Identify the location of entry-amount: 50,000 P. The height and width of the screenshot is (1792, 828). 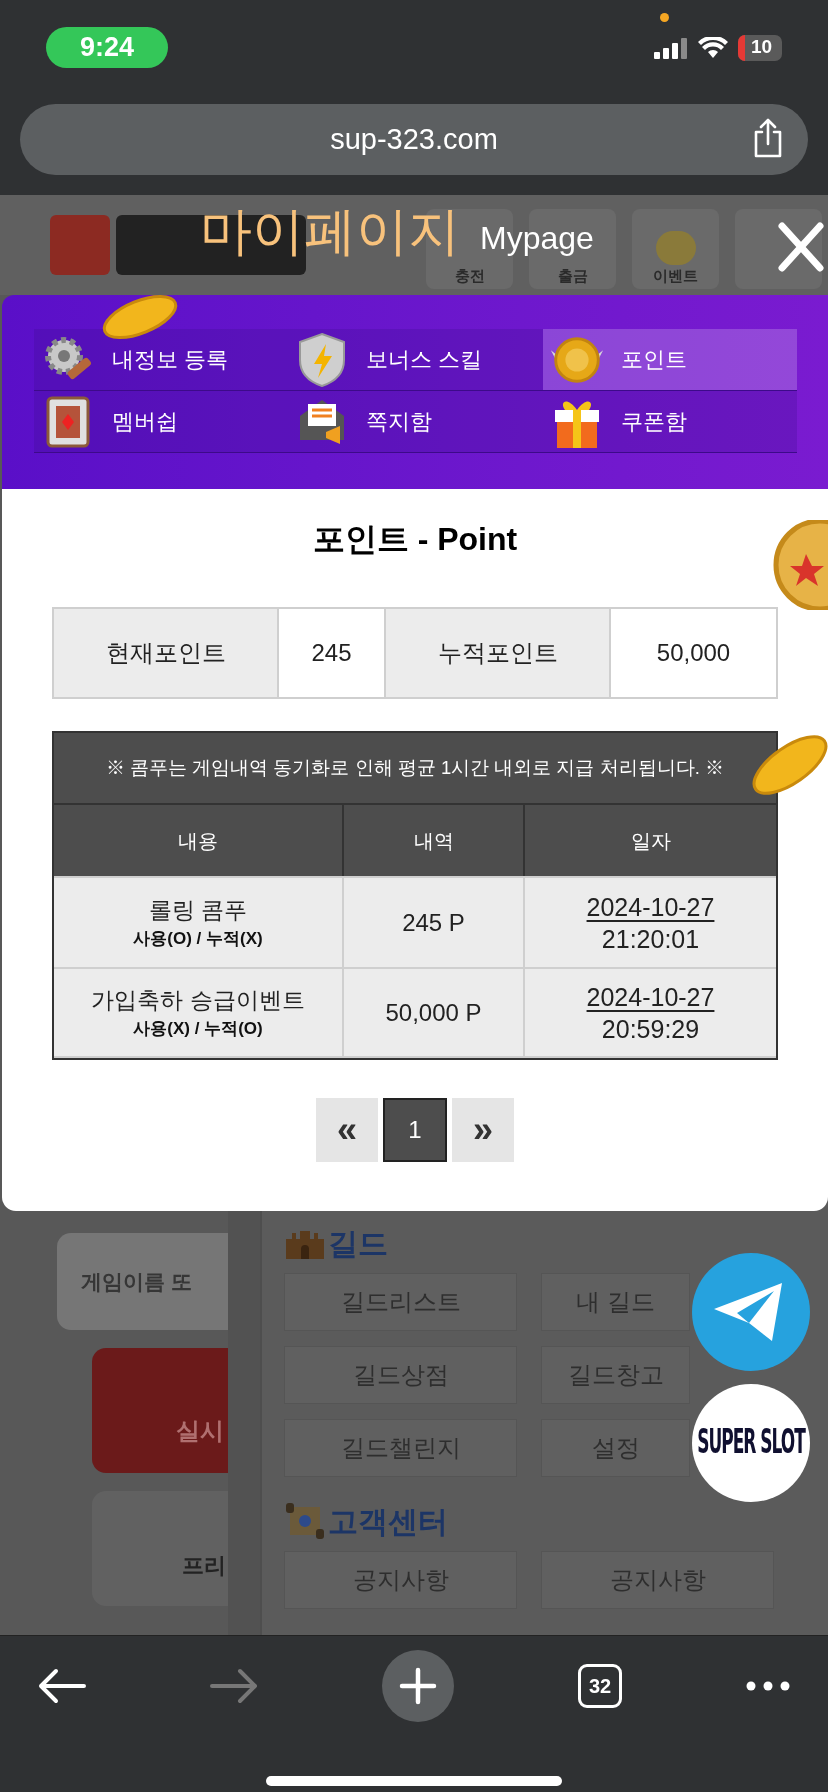
(434, 1012).